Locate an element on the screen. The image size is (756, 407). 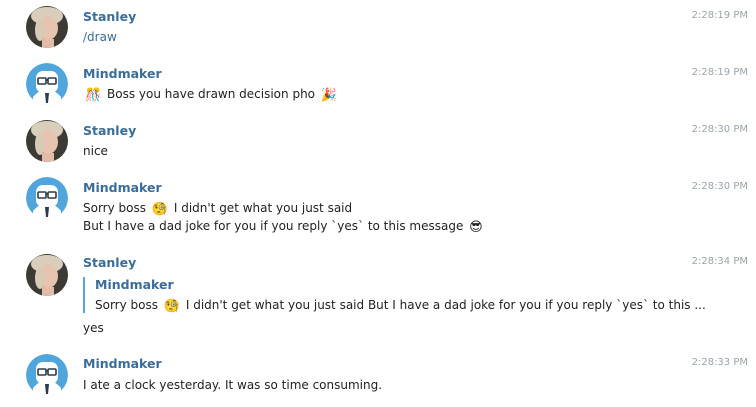
message-text: 🎊 Boss you have drawn decision pho 🎉 is located at coordinates (211, 95).